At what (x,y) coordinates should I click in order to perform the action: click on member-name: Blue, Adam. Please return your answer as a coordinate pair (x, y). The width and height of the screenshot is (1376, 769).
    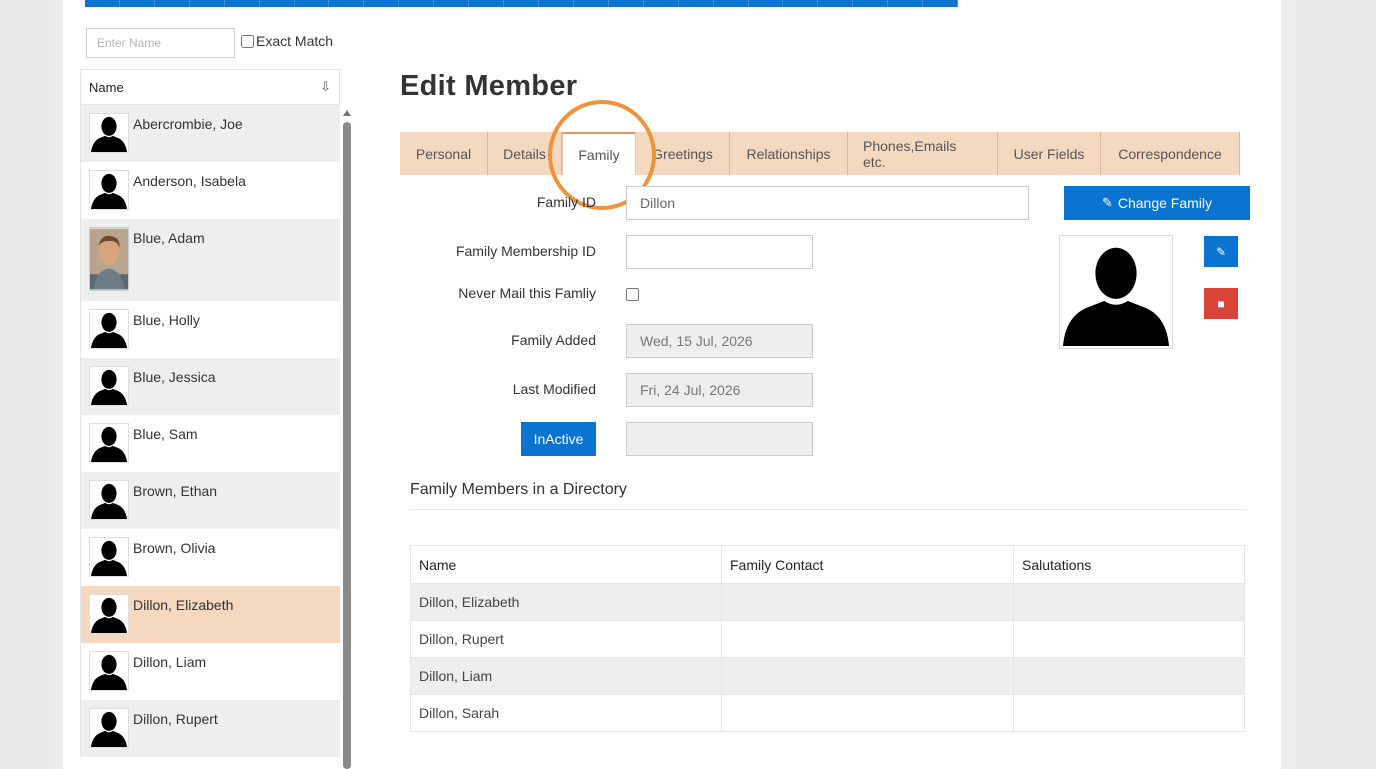
    Looking at the image, I should click on (169, 238).